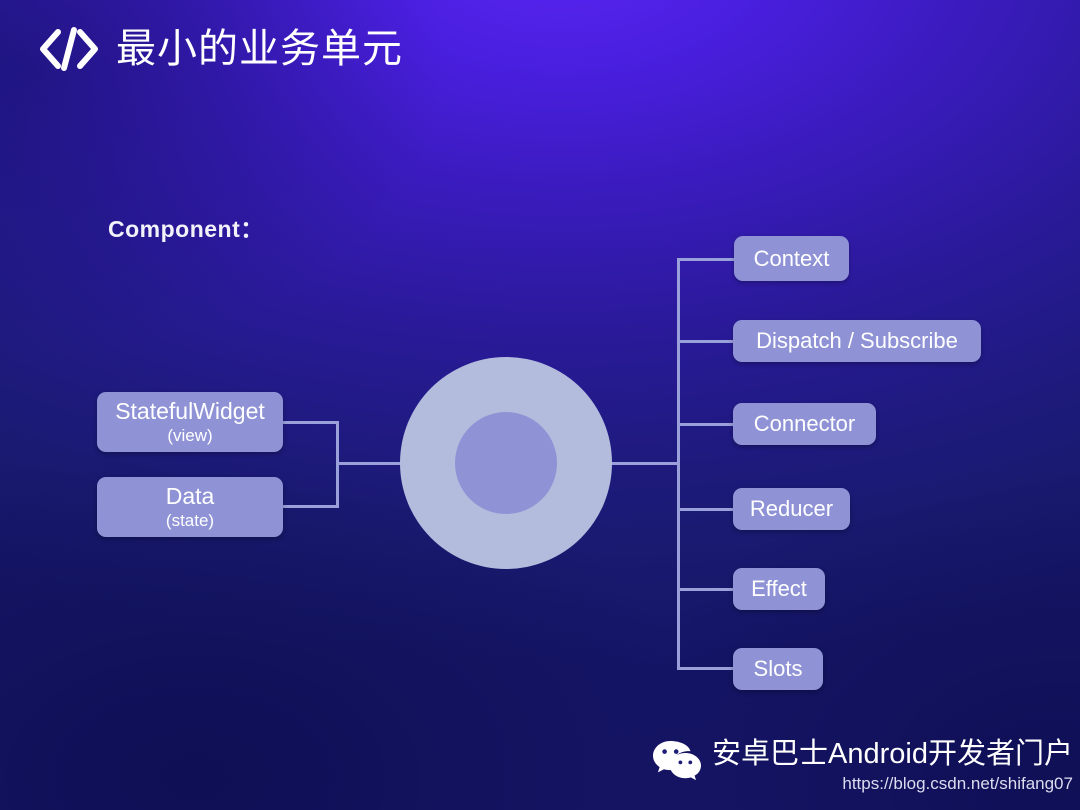 The height and width of the screenshot is (810, 1080). I want to click on node-context: Context, so click(791, 258).